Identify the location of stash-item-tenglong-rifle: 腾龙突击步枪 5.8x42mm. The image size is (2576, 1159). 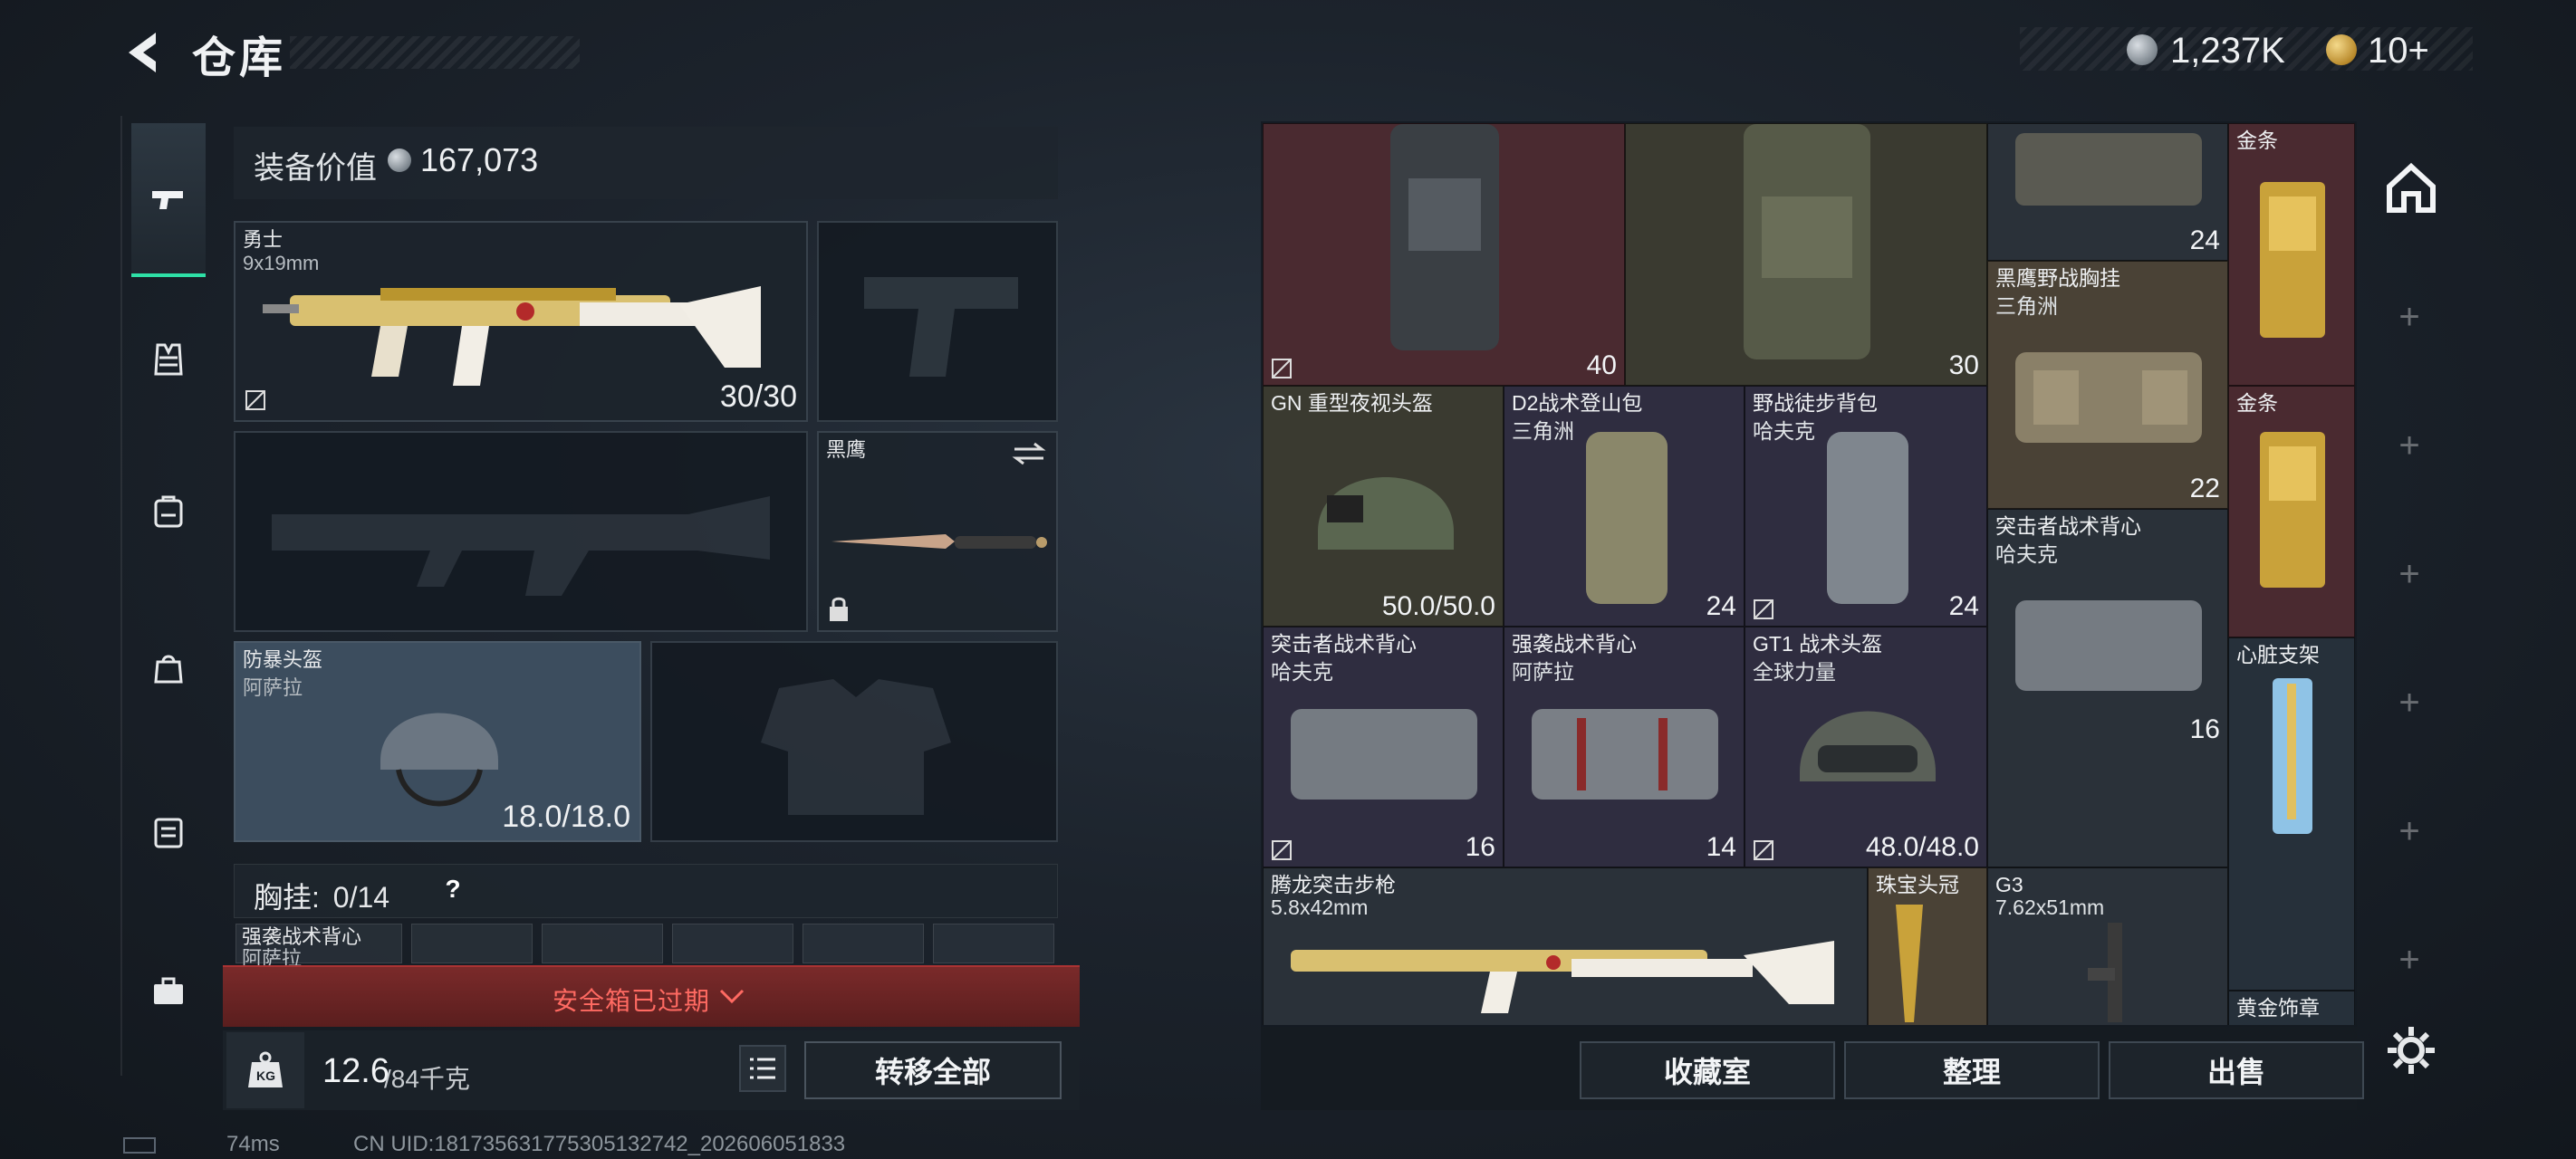
(1565, 946).